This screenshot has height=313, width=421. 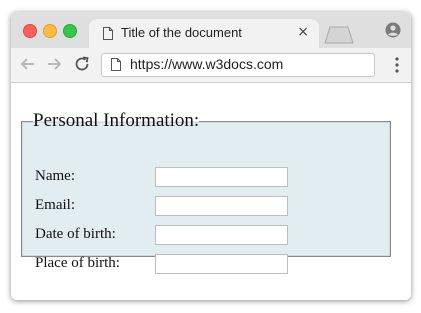 What do you see at coordinates (116, 120) in the screenshot?
I see `fieldset-legend: Personal Information:` at bounding box center [116, 120].